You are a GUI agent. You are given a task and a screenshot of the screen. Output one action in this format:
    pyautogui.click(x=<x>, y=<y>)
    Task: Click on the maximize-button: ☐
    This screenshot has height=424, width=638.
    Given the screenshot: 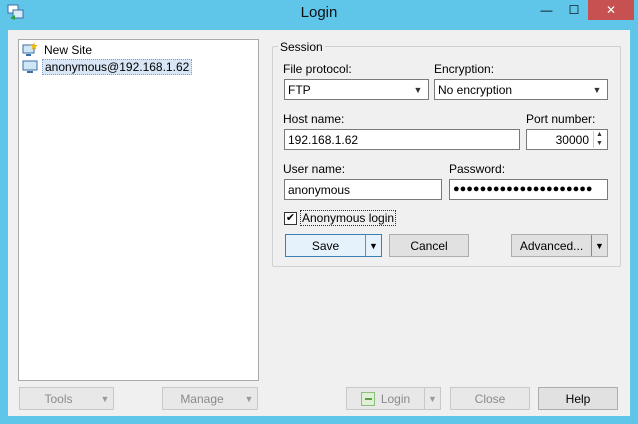 What is the action you would take?
    pyautogui.click(x=574, y=10)
    